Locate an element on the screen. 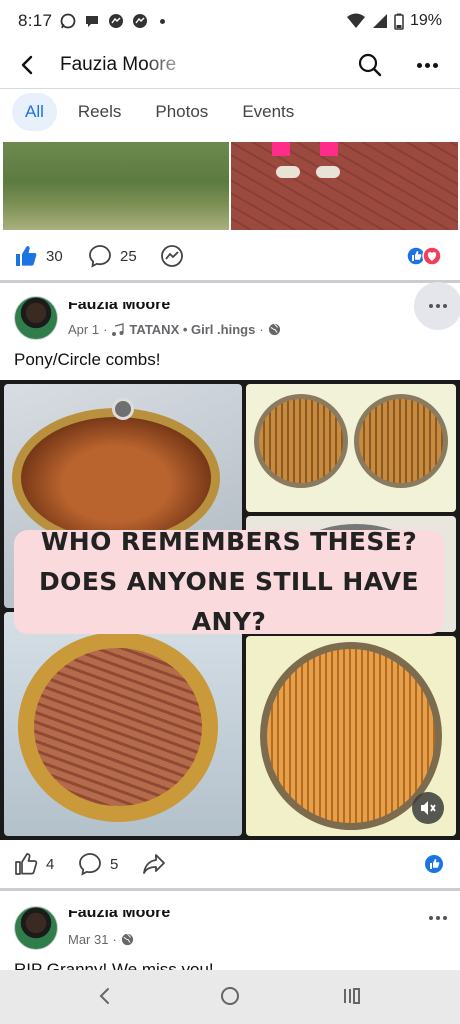 This screenshot has width=460, height=1024. nav-home-icon is located at coordinates (230, 998).